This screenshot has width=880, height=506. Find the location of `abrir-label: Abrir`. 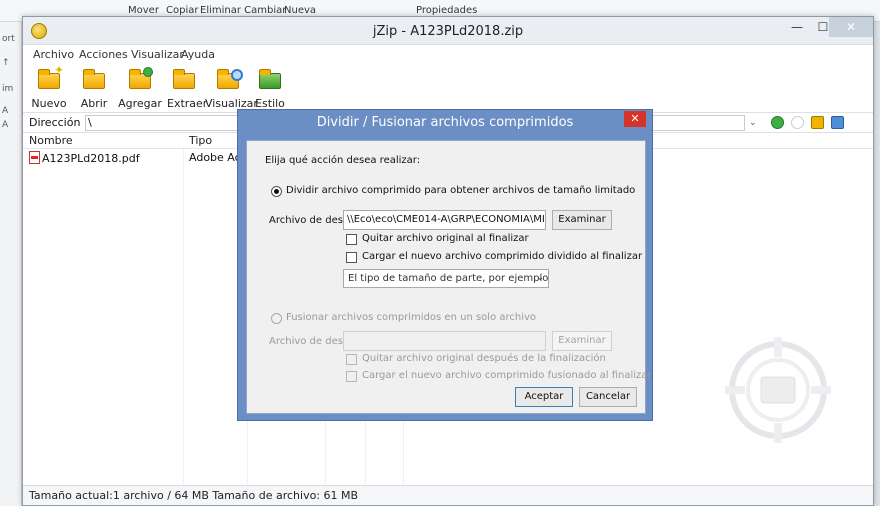

abrir-label: Abrir is located at coordinates (94, 103).